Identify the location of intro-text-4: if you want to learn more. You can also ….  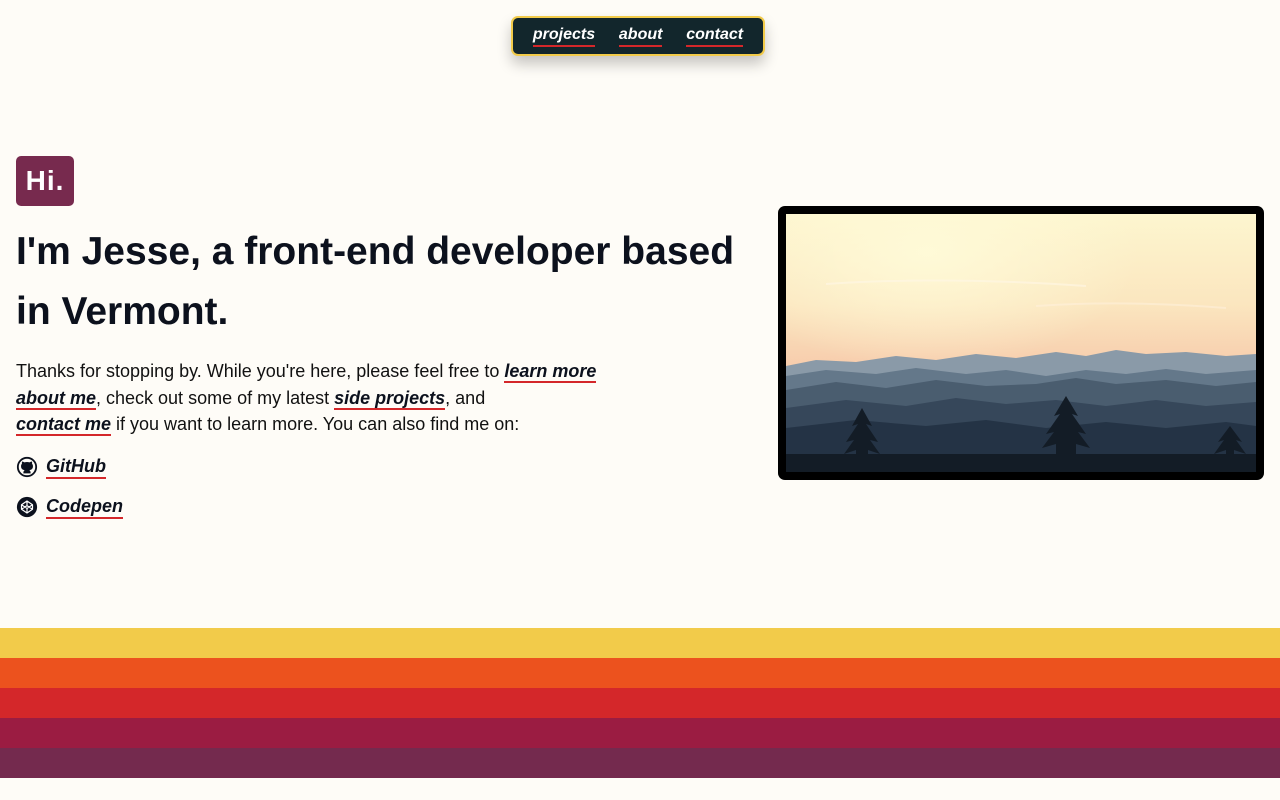
(315, 424).